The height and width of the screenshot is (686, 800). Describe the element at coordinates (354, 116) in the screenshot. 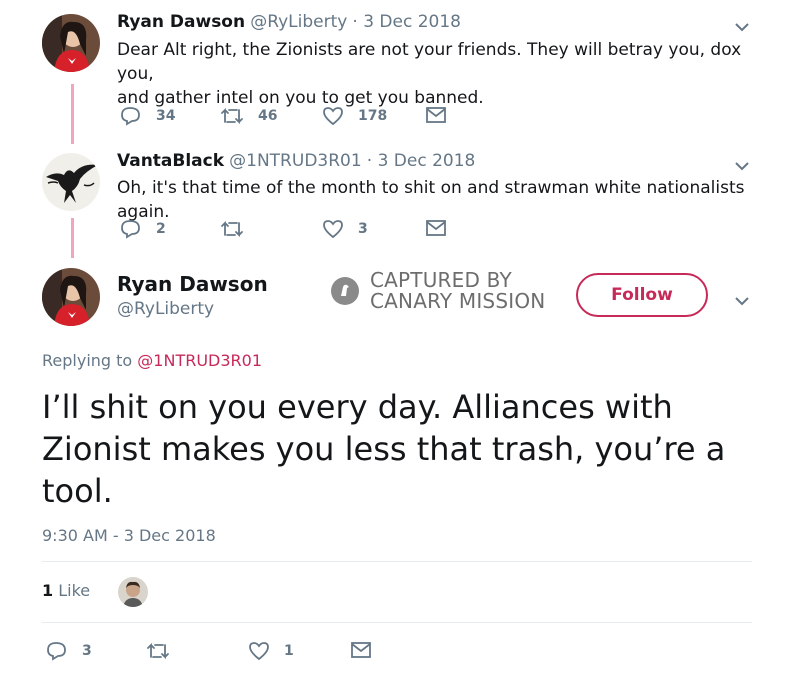

I see `like-button: 178` at that location.